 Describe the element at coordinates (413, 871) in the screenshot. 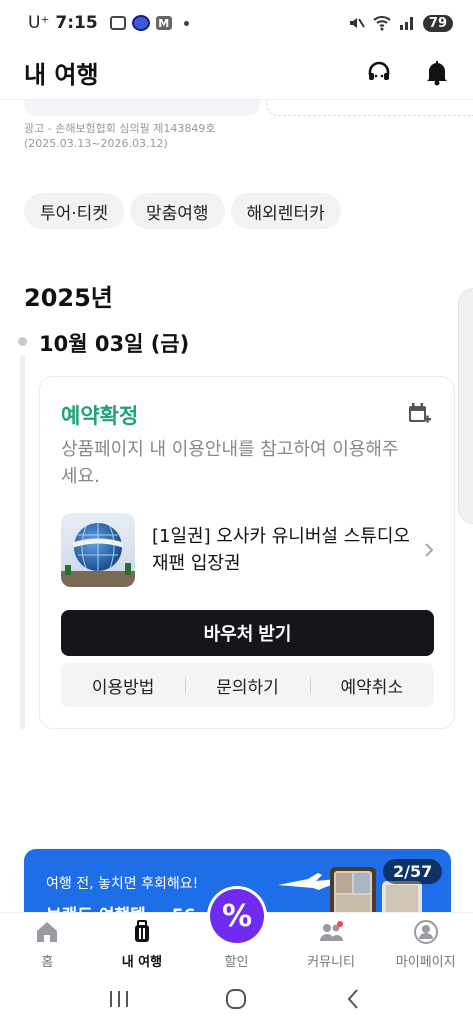

I see `banner-page-counter: 2/57` at that location.